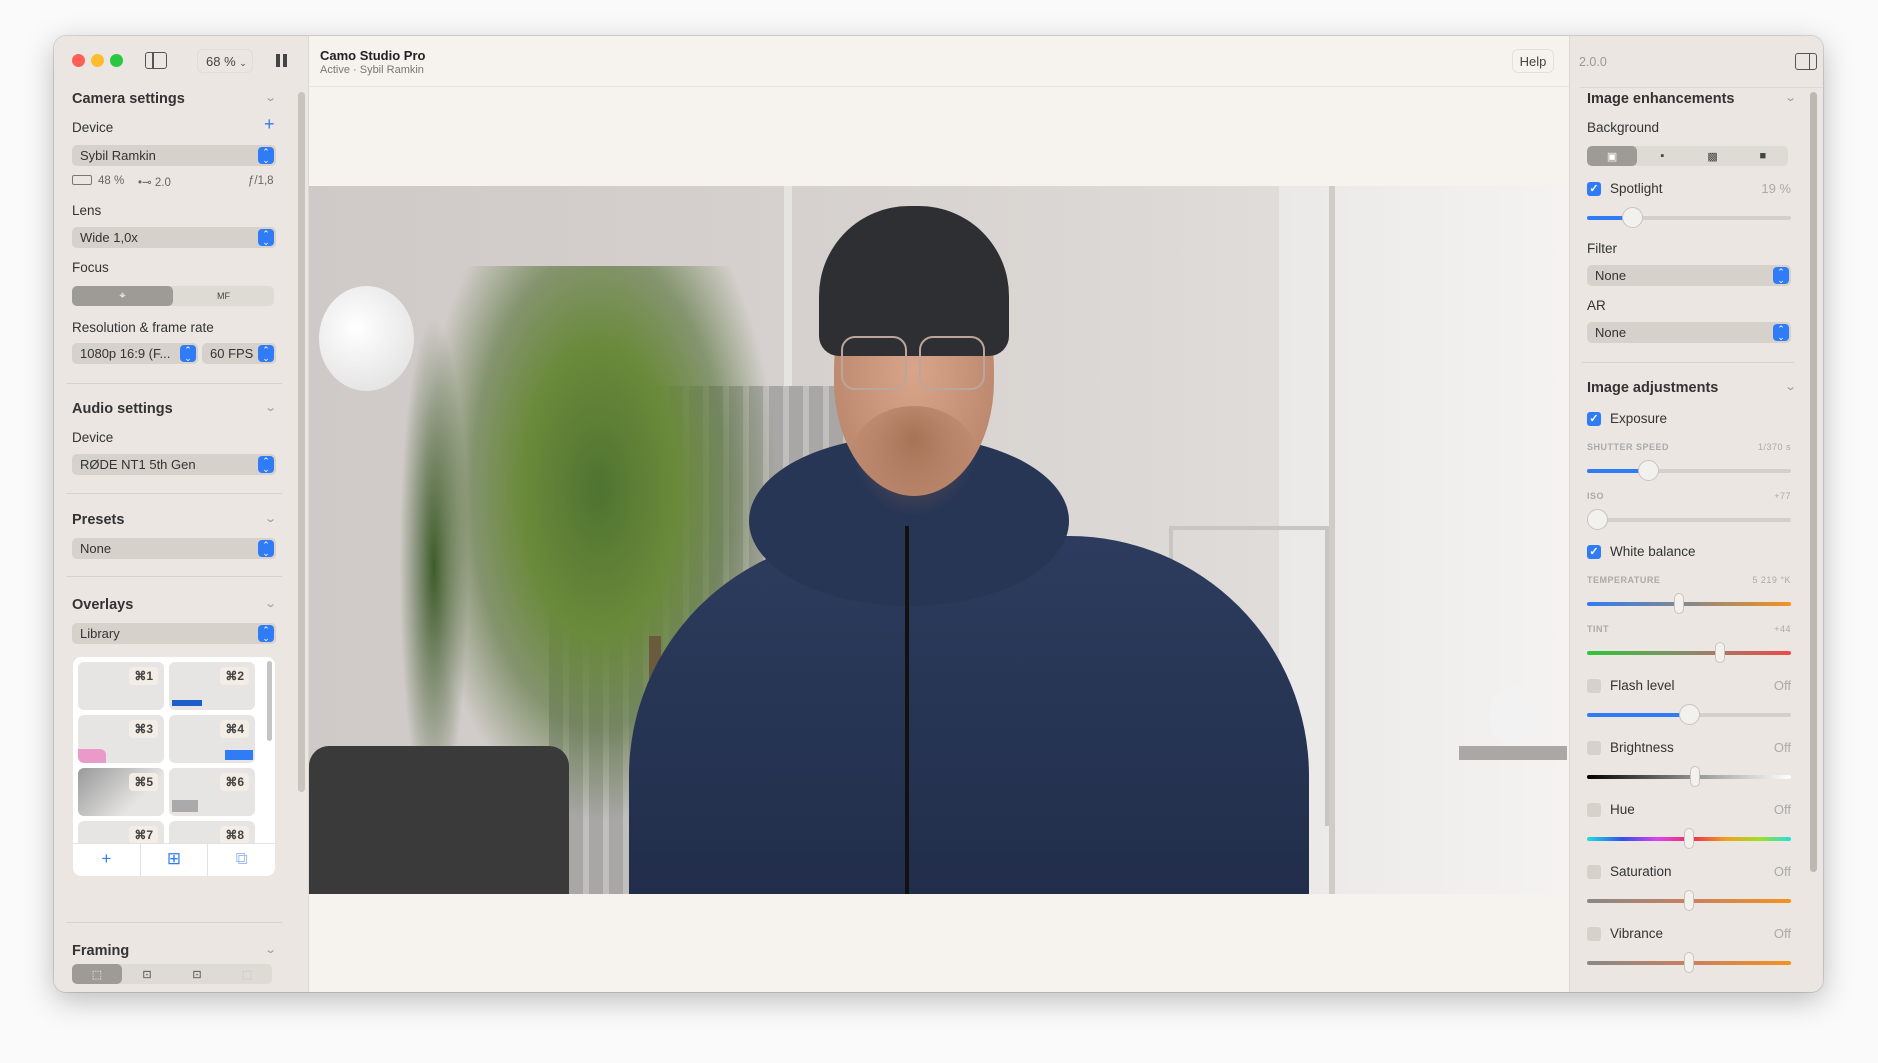  What do you see at coordinates (269, 701) in the screenshot?
I see `overlay-scrollbar` at bounding box center [269, 701].